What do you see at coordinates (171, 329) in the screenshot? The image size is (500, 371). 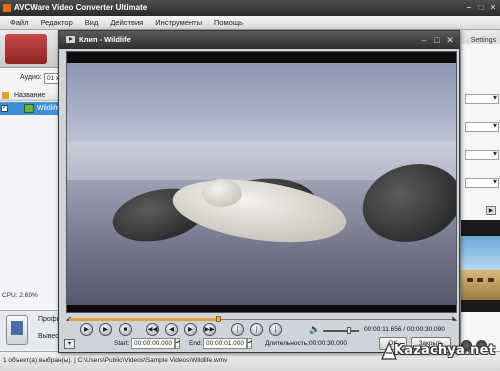 I see `rewind-button: ◀` at bounding box center [171, 329].